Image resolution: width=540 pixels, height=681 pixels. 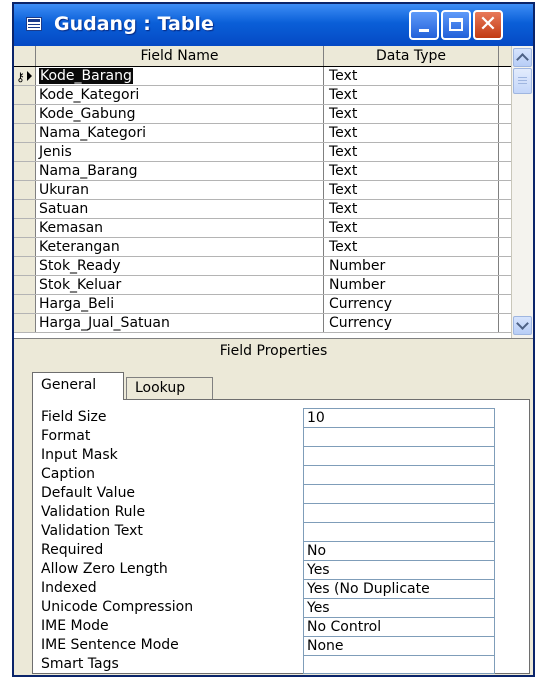 I want to click on property-label: Default Value, so click(x=88, y=493).